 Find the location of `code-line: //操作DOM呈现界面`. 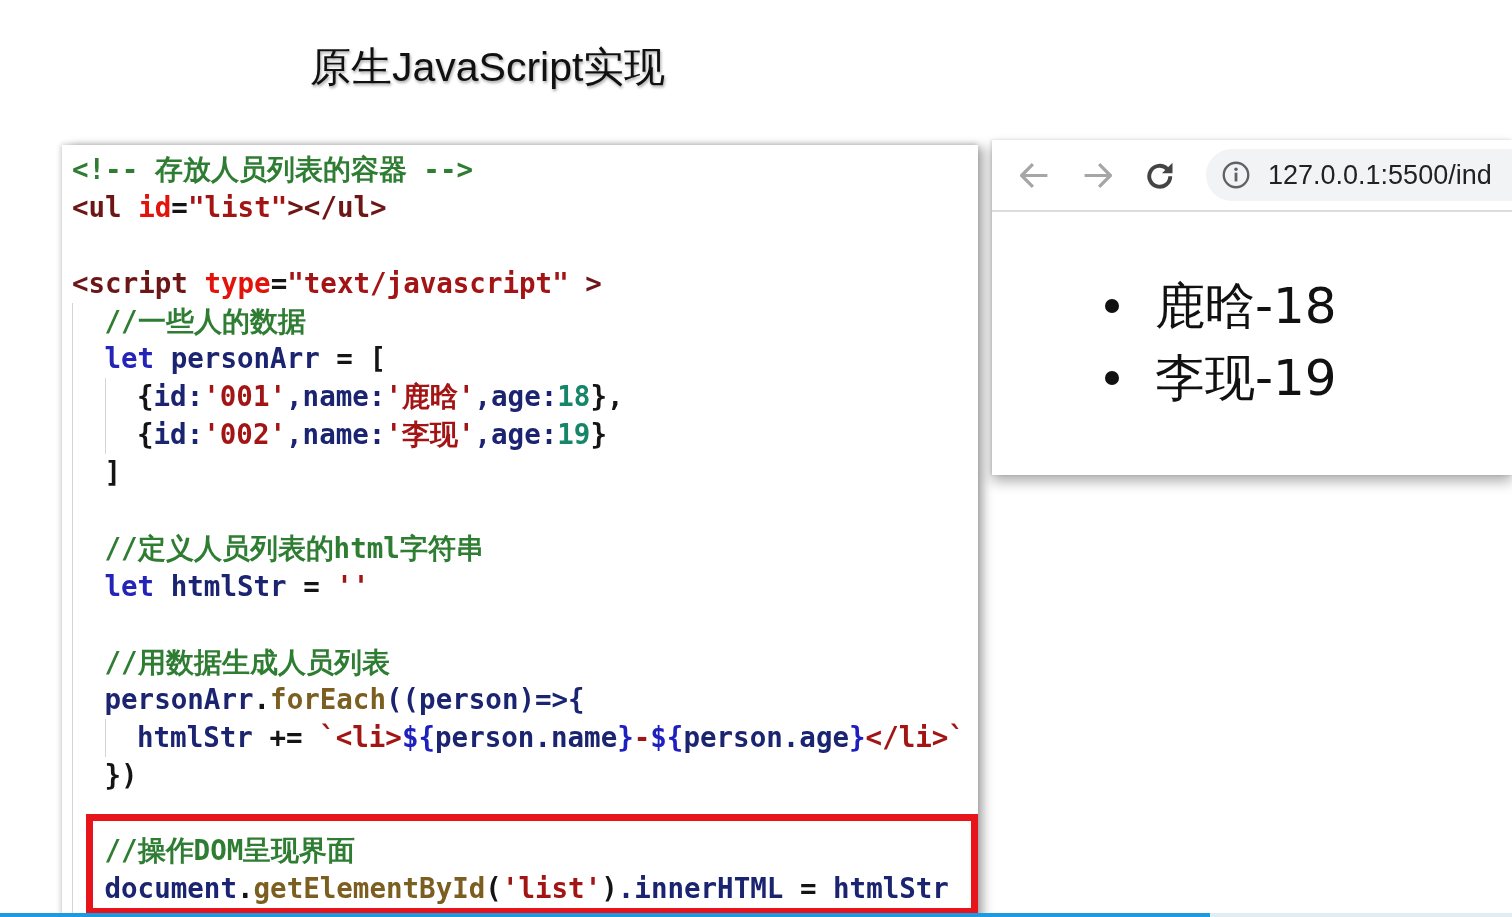

code-line: //操作DOM呈现界面 is located at coordinates (230, 851).